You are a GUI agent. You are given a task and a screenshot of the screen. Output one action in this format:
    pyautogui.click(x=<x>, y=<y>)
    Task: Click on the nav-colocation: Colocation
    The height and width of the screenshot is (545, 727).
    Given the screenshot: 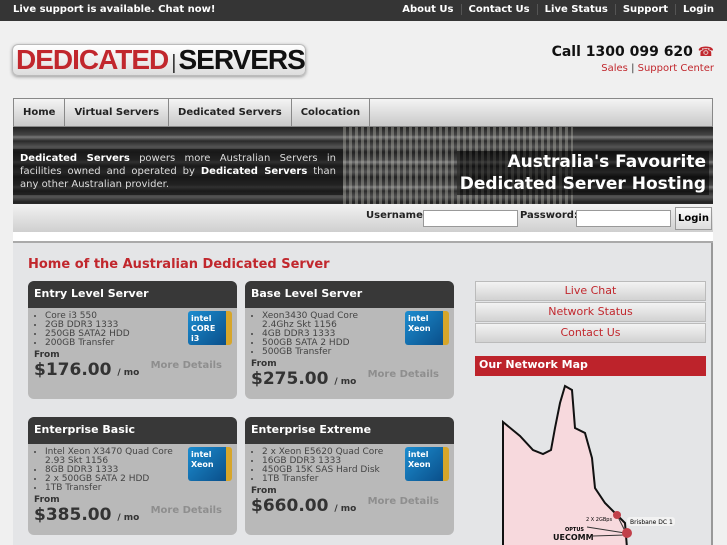 What is the action you would take?
    pyautogui.click(x=331, y=112)
    